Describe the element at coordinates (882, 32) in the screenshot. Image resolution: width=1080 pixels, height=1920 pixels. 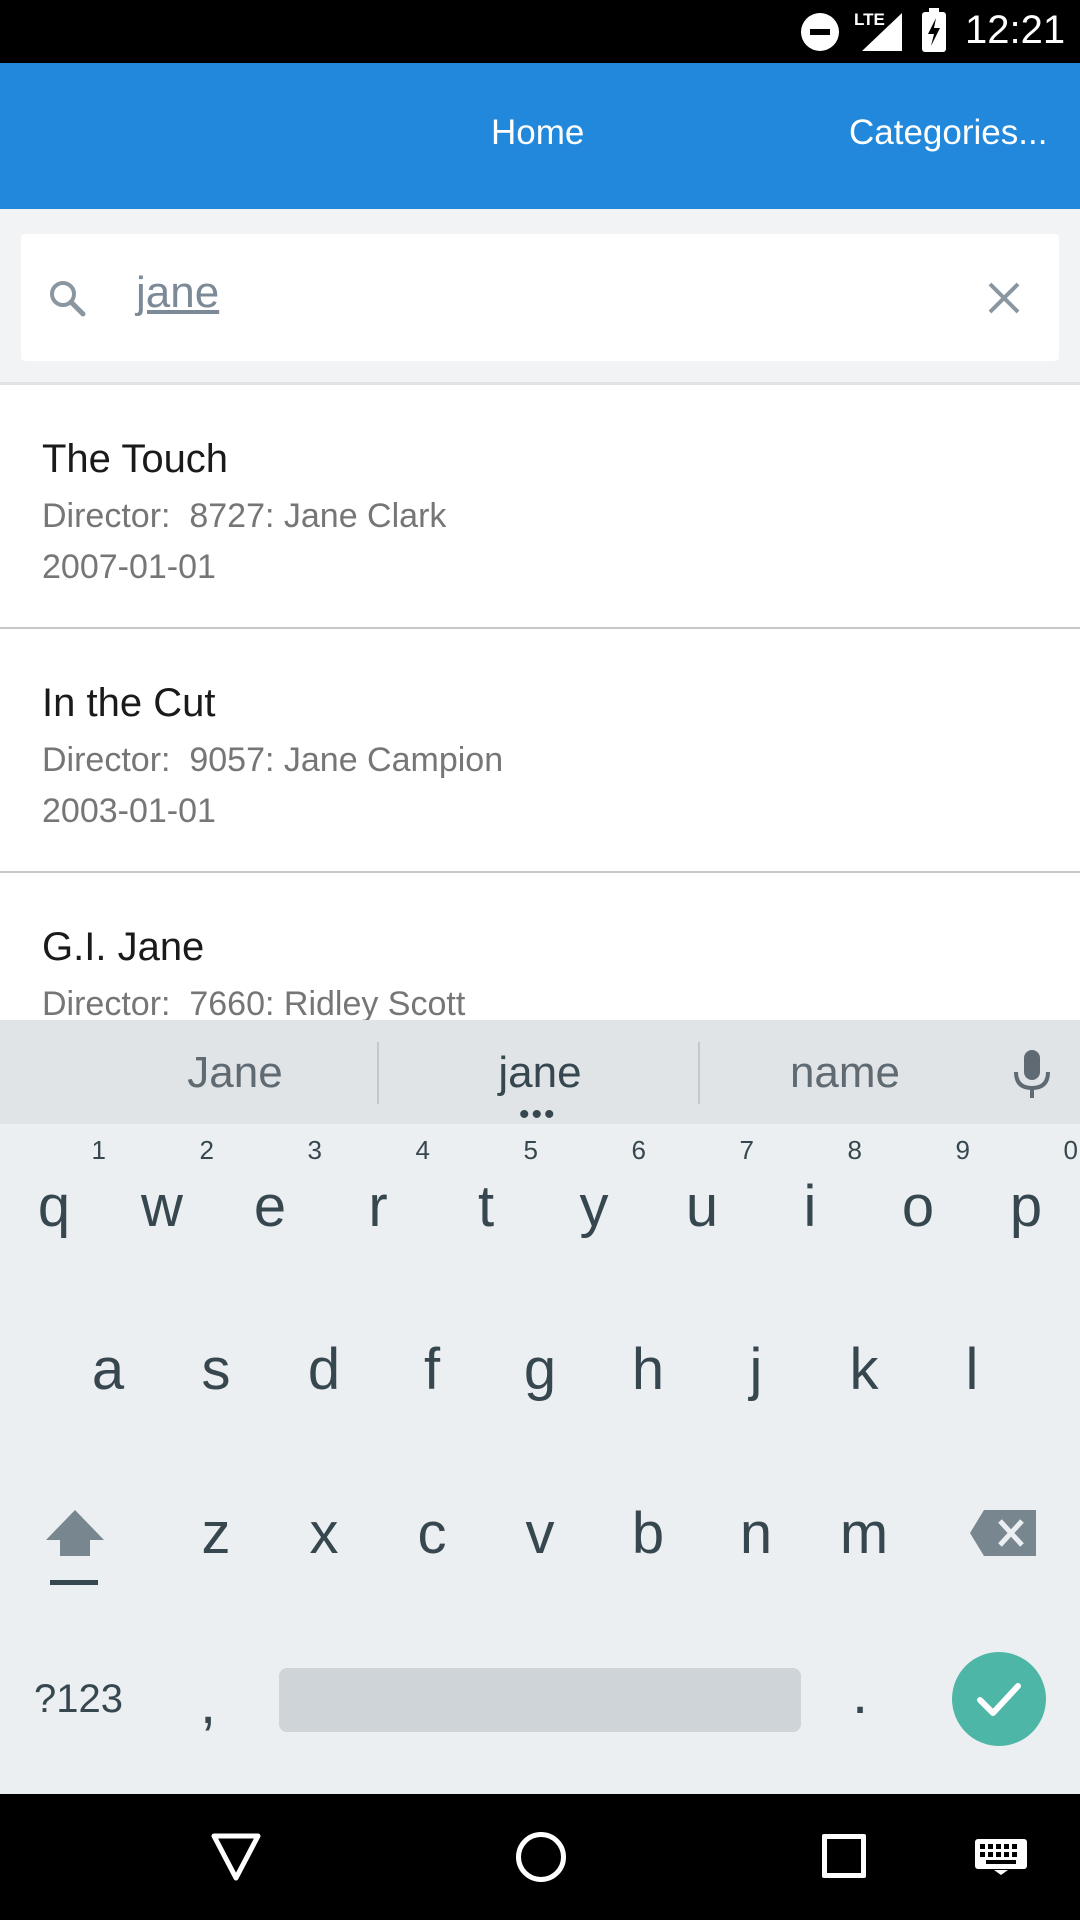
I see `signal-icon` at that location.